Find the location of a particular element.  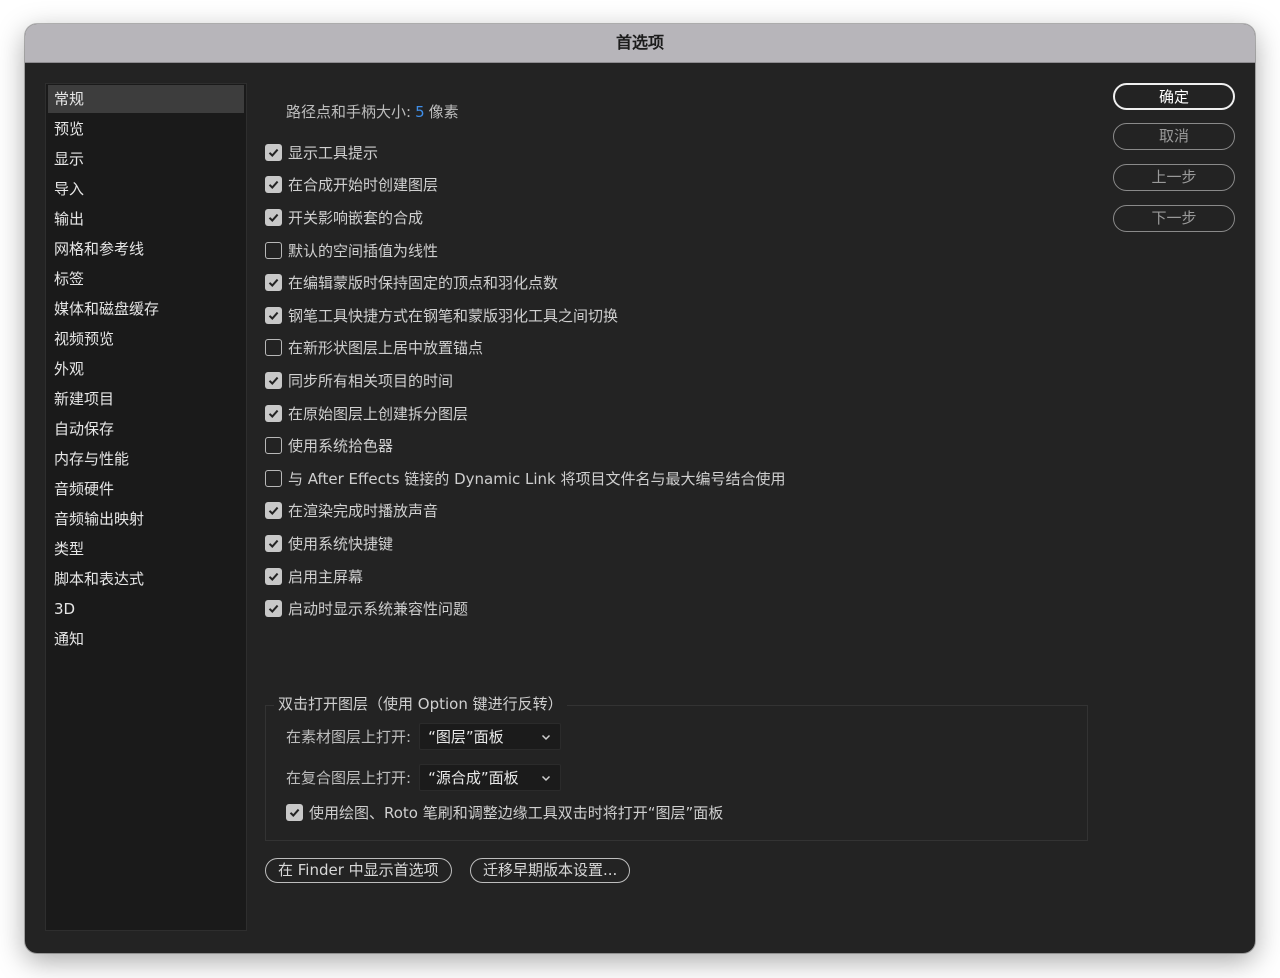

sidebar-item: 自动保存 is located at coordinates (146, 429).